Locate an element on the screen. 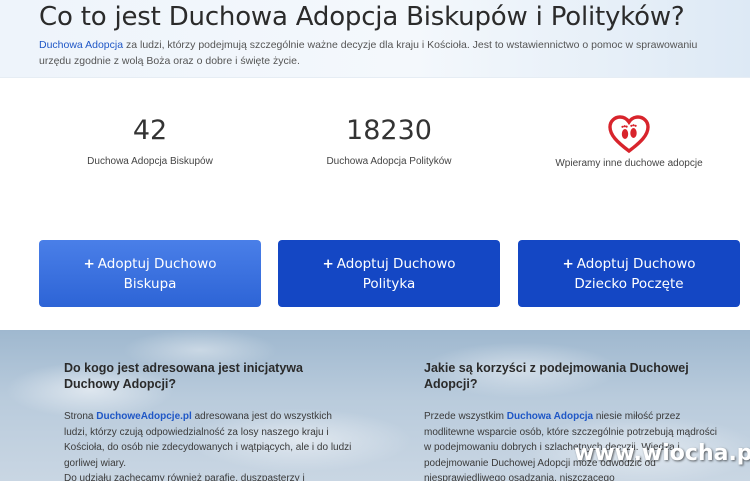 Image resolution: width=750 pixels, height=481 pixels. adopt-politician-button: + Adoptuj Duchowo Polityka is located at coordinates (389, 273).